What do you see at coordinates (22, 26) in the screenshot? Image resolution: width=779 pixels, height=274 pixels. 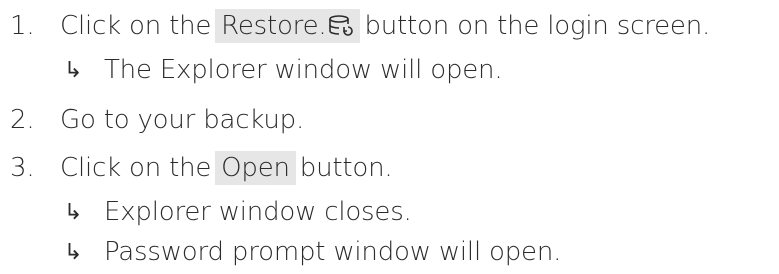 I see `step-number: 1.` at bounding box center [22, 26].